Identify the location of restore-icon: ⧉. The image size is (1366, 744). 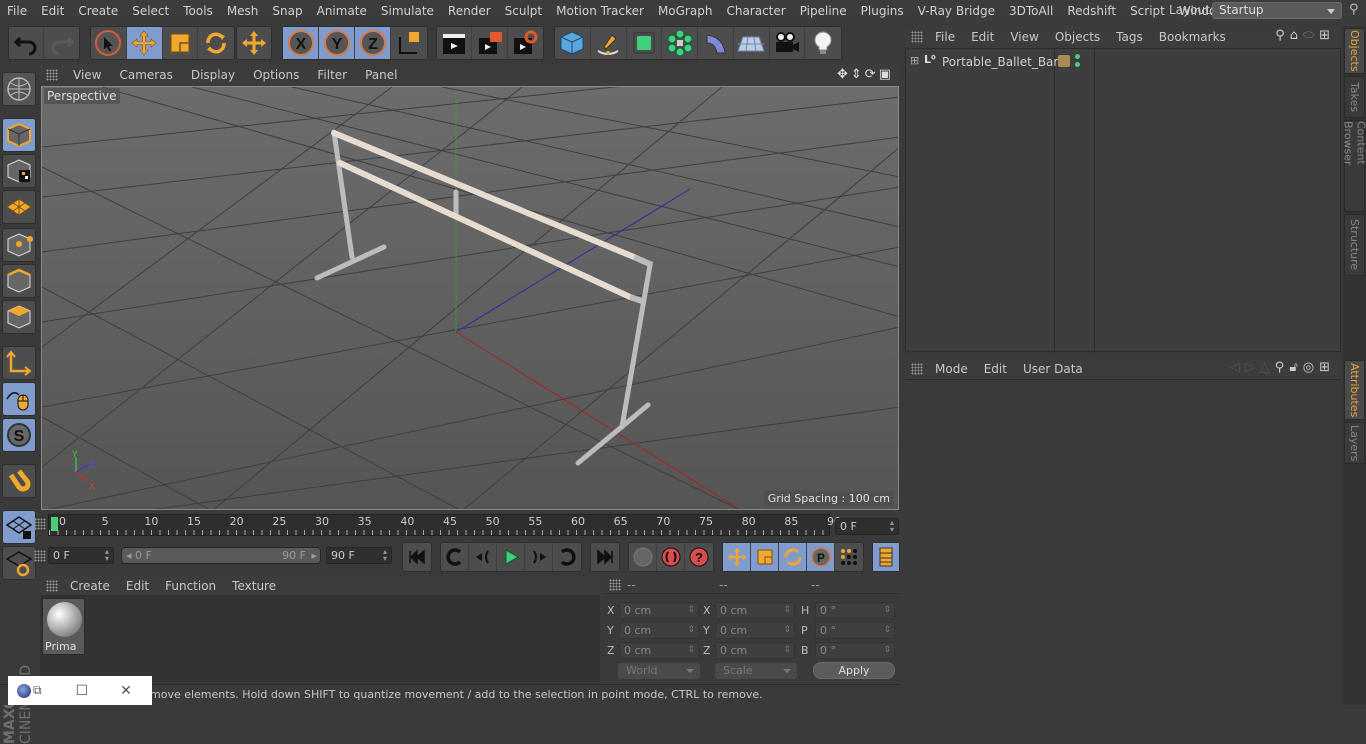
(37, 690).